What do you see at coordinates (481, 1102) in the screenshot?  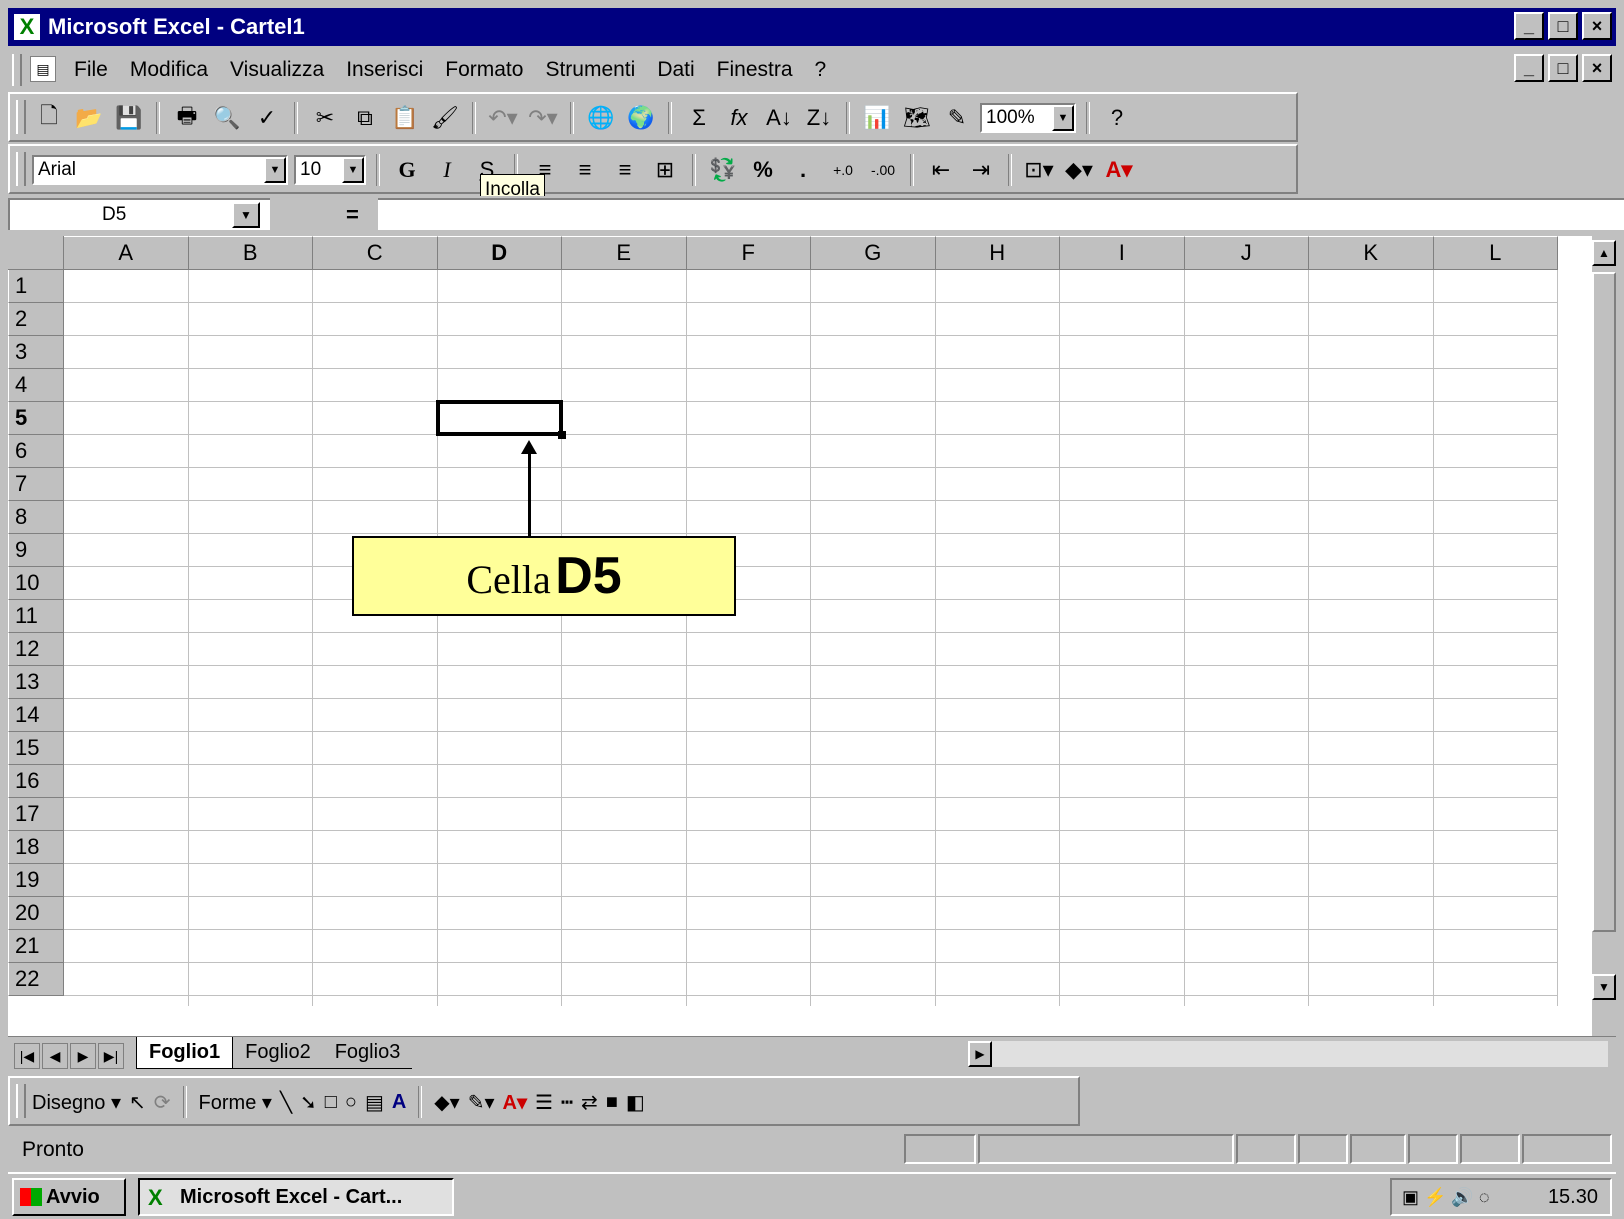 I see `line-color-icon: ✎▾` at bounding box center [481, 1102].